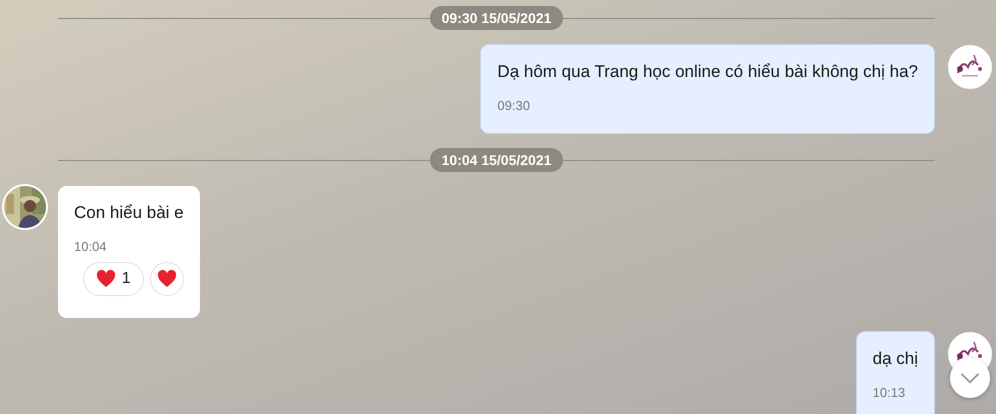 The height and width of the screenshot is (414, 996). I want to click on scroll-down-button, so click(970, 378).